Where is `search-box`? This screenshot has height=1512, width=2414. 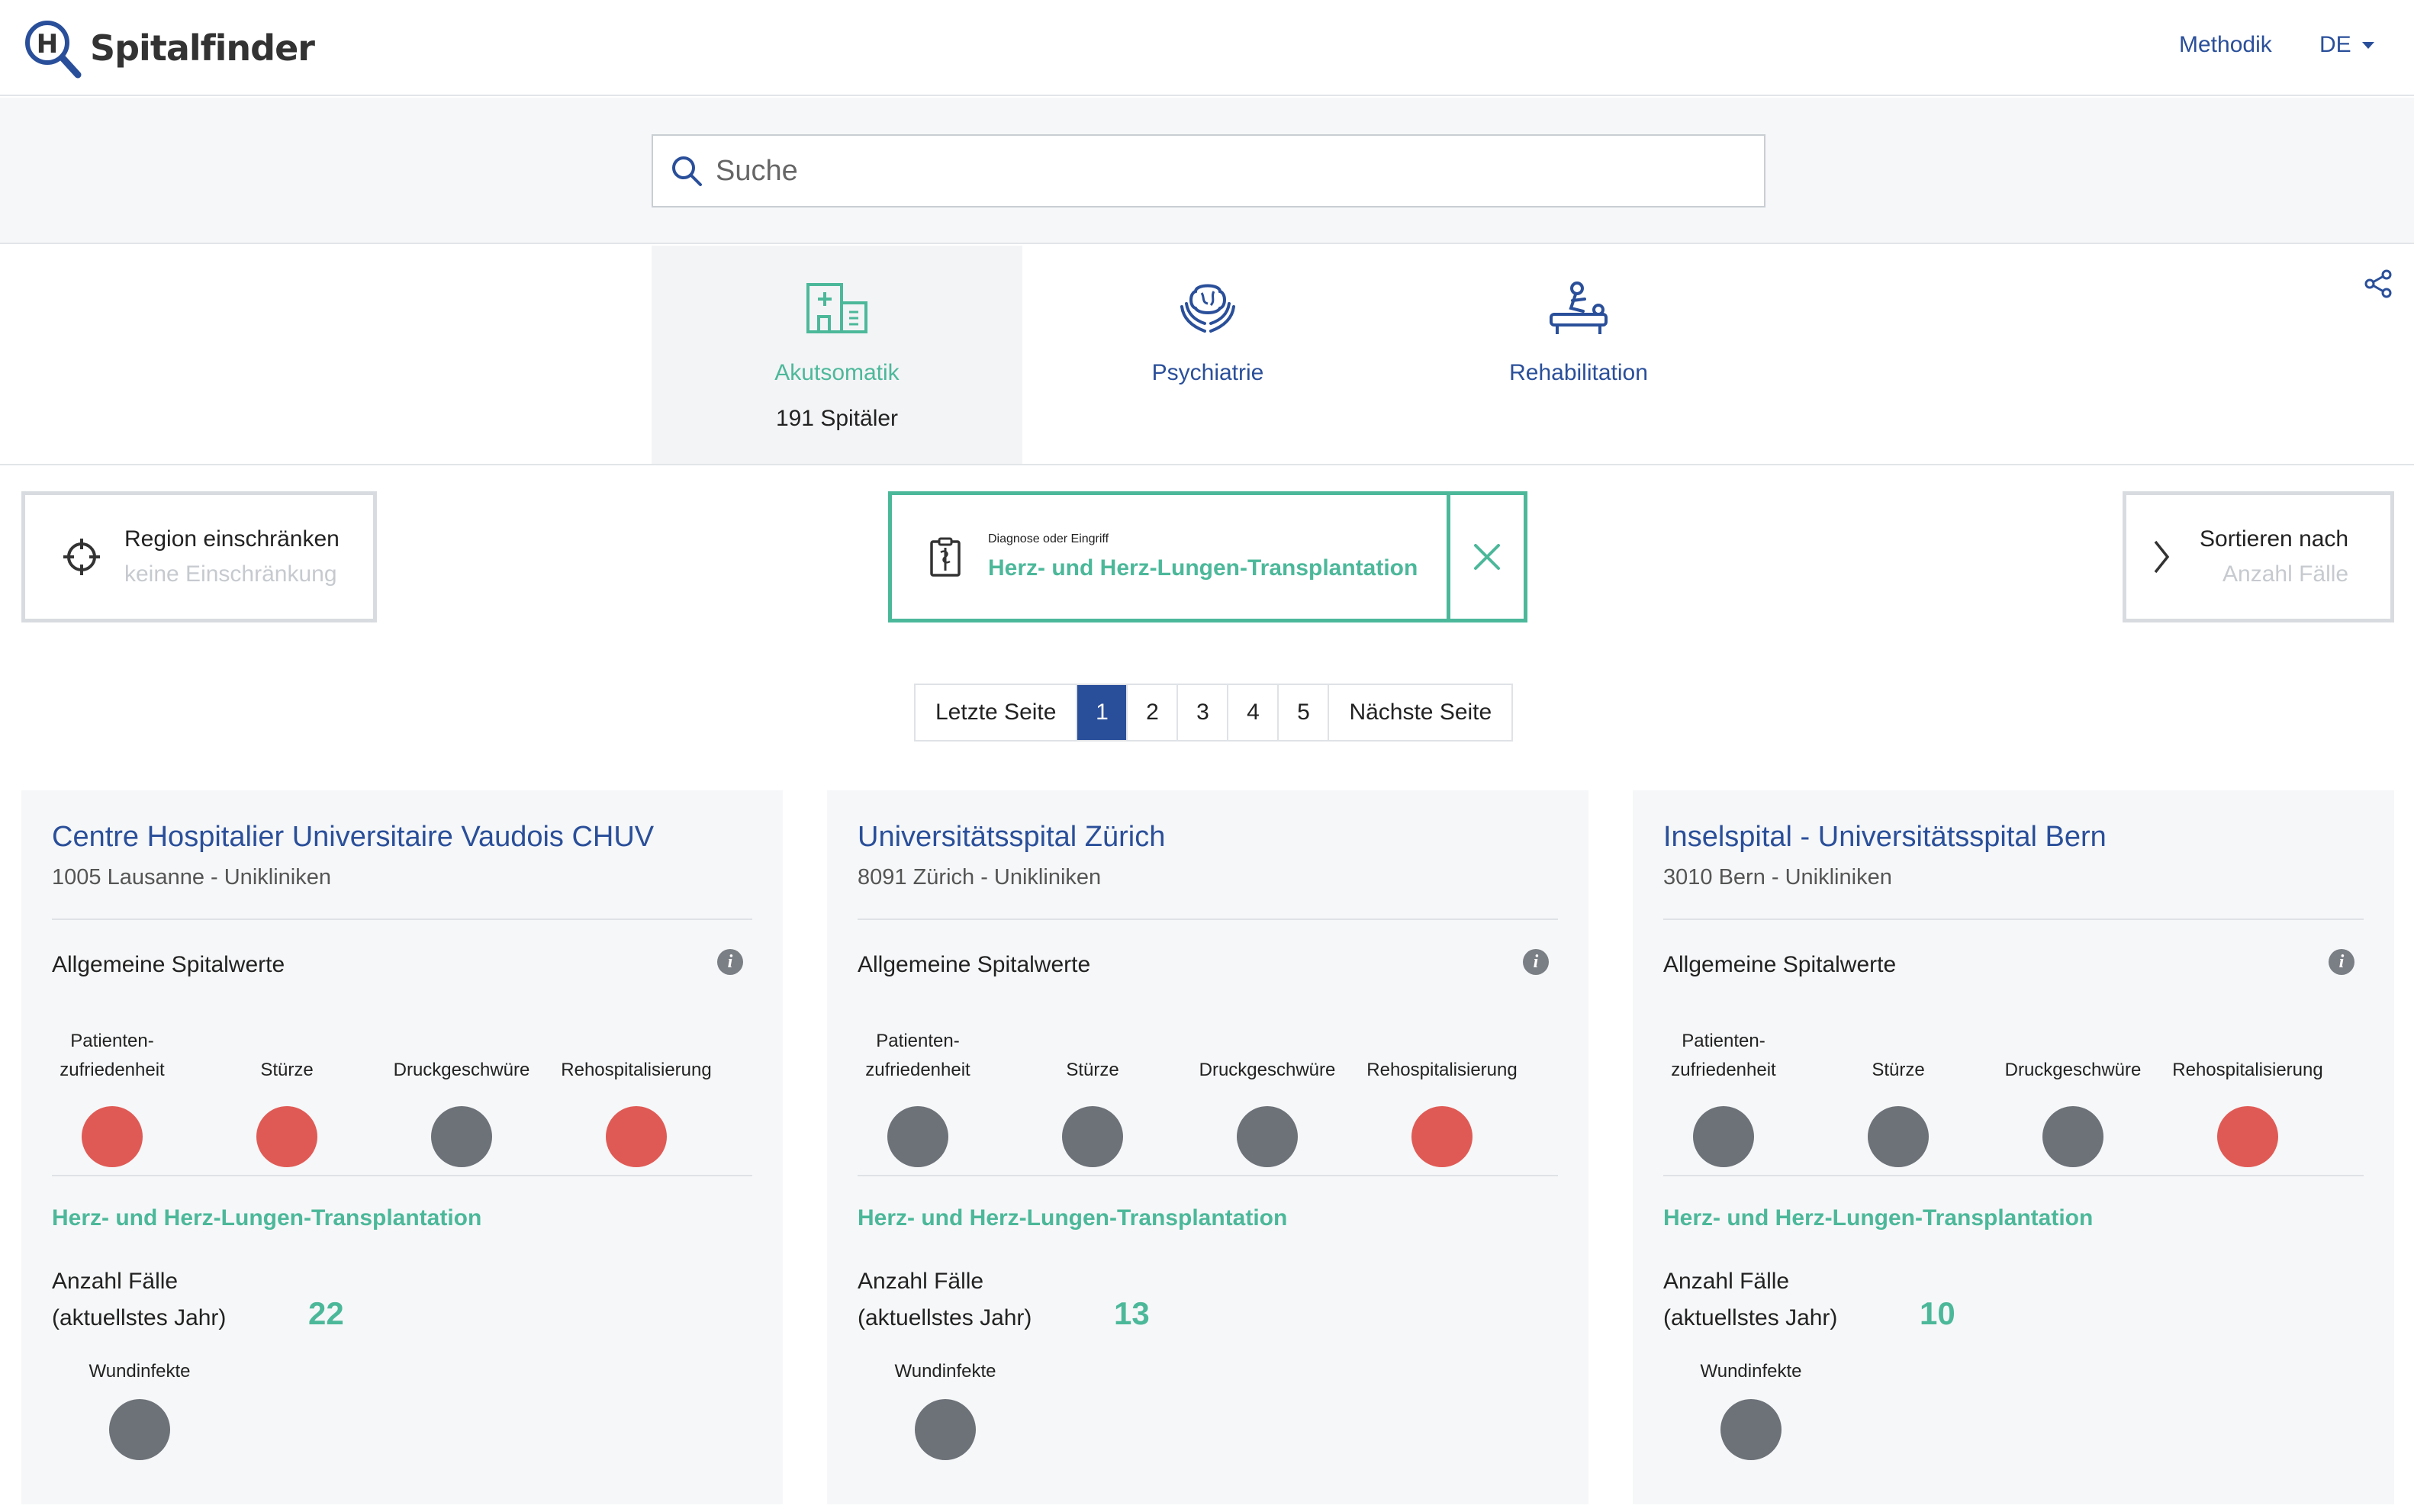 search-box is located at coordinates (1208, 171).